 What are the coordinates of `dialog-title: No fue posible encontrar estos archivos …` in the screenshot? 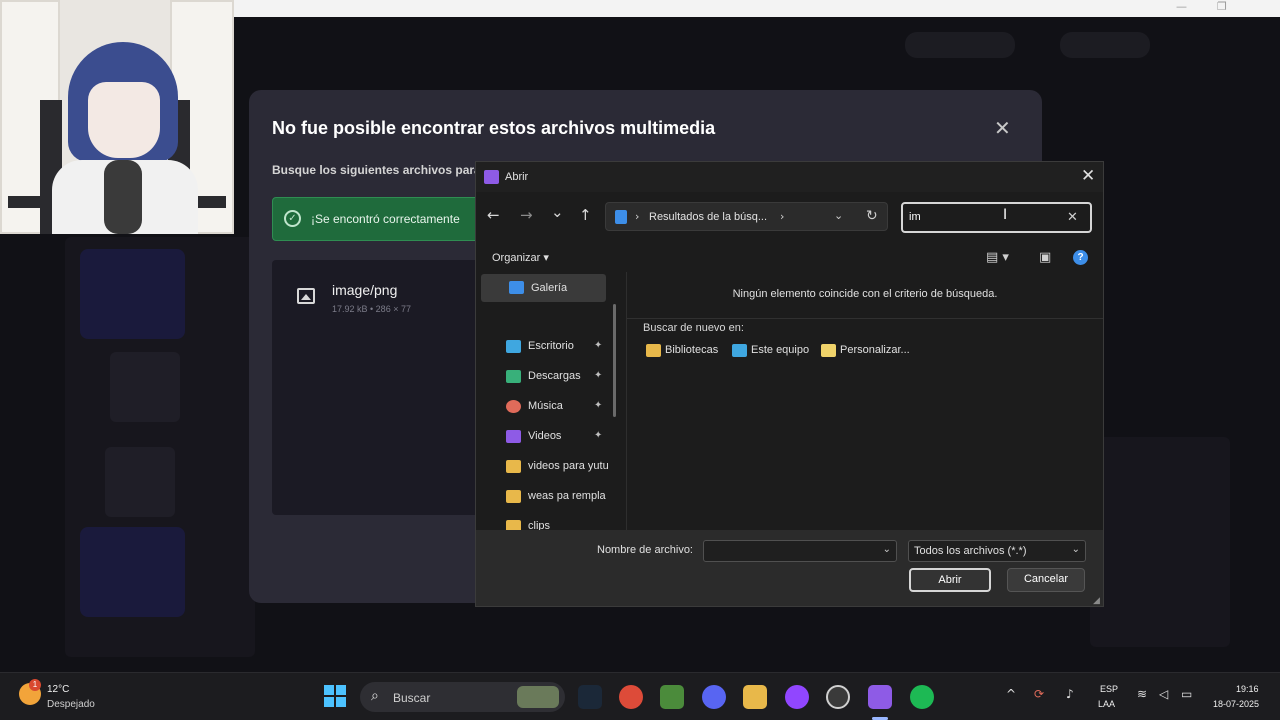 It's located at (494, 128).